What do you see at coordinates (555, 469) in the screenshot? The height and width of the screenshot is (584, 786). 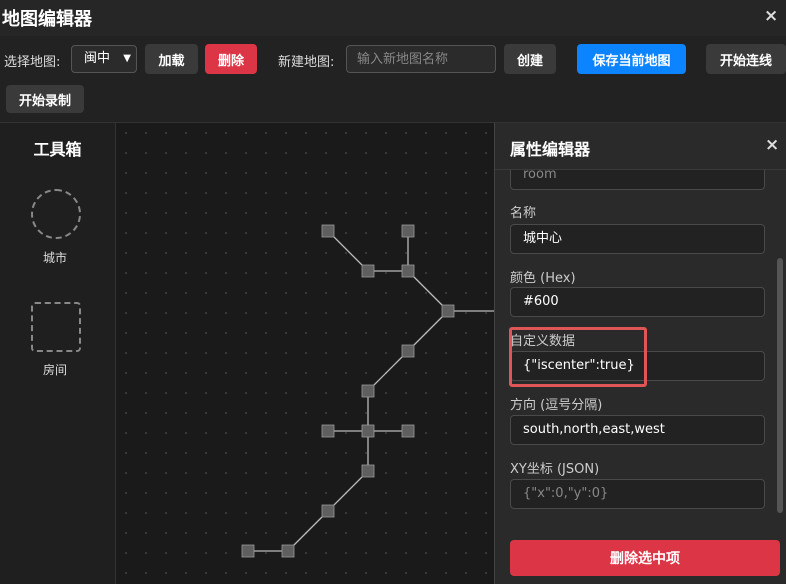 I see `xy-label: XY坐标 (JSON)` at bounding box center [555, 469].